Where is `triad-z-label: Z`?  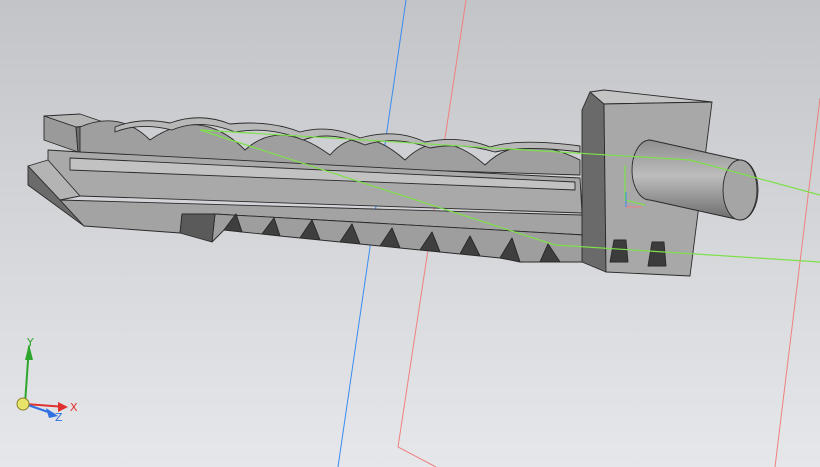
triad-z-label: Z is located at coordinates (59, 417).